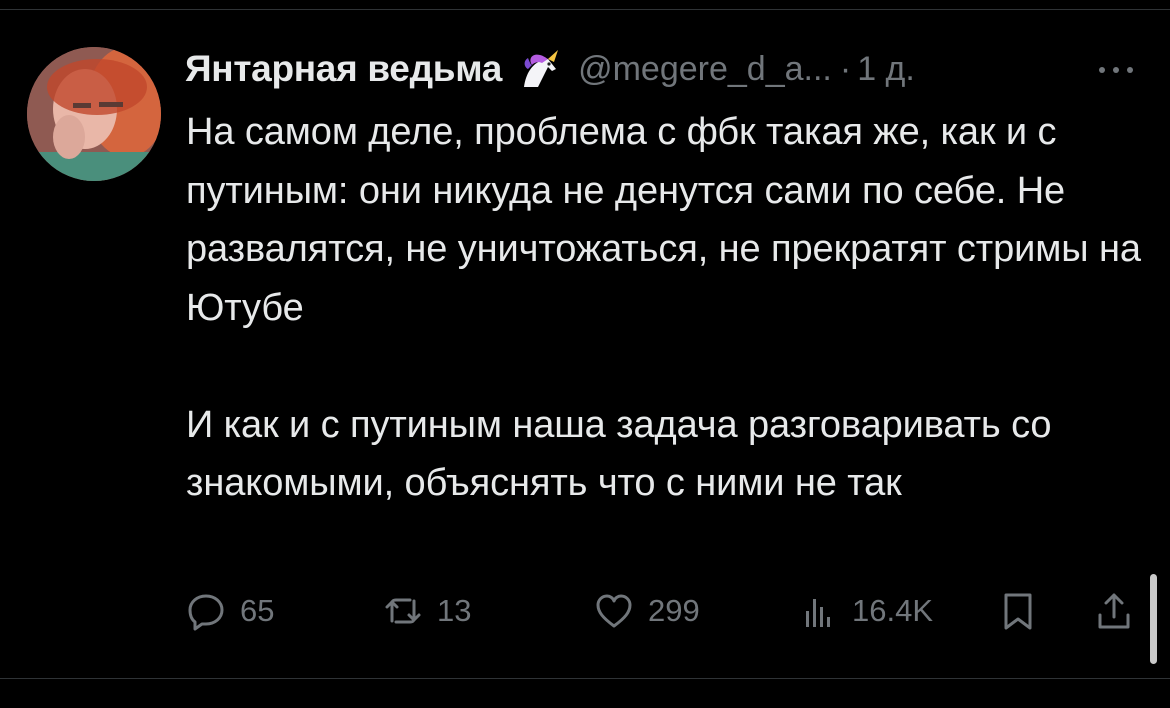 The height and width of the screenshot is (708, 1170). I want to click on tweet-header: Янтарная ведьма @megere_d_a... · 1 д., so click(550, 69).